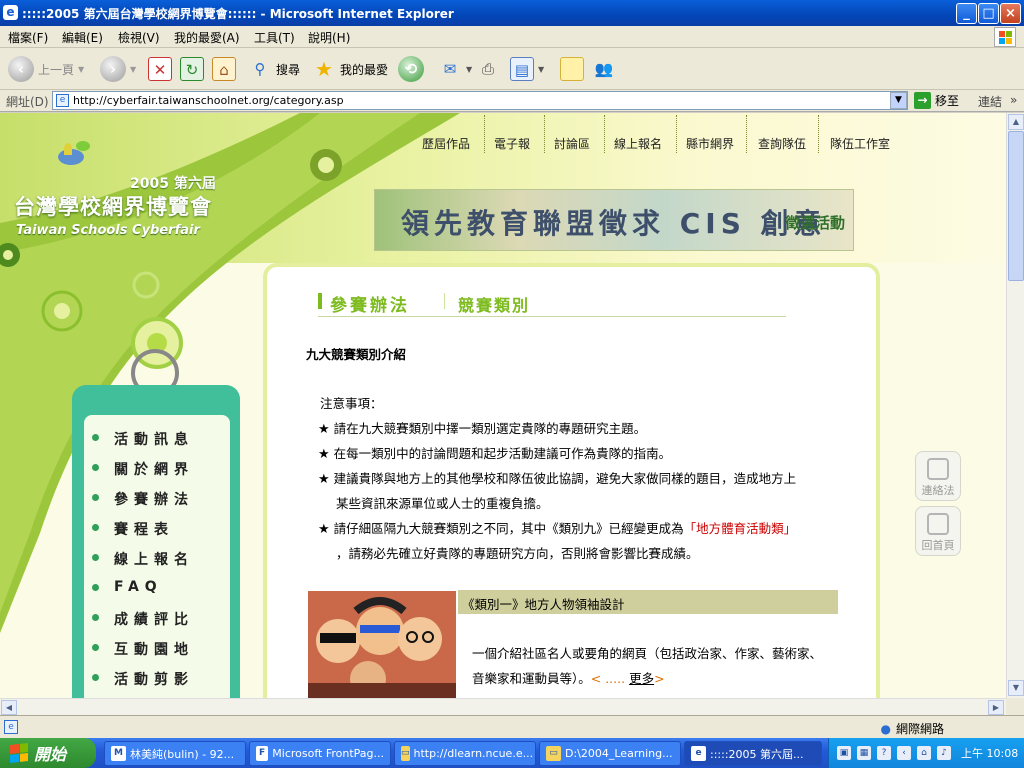 The height and width of the screenshot is (768, 1024). What do you see at coordinates (898, 100) in the screenshot?
I see `address-dropdown-icon: ▼` at bounding box center [898, 100].